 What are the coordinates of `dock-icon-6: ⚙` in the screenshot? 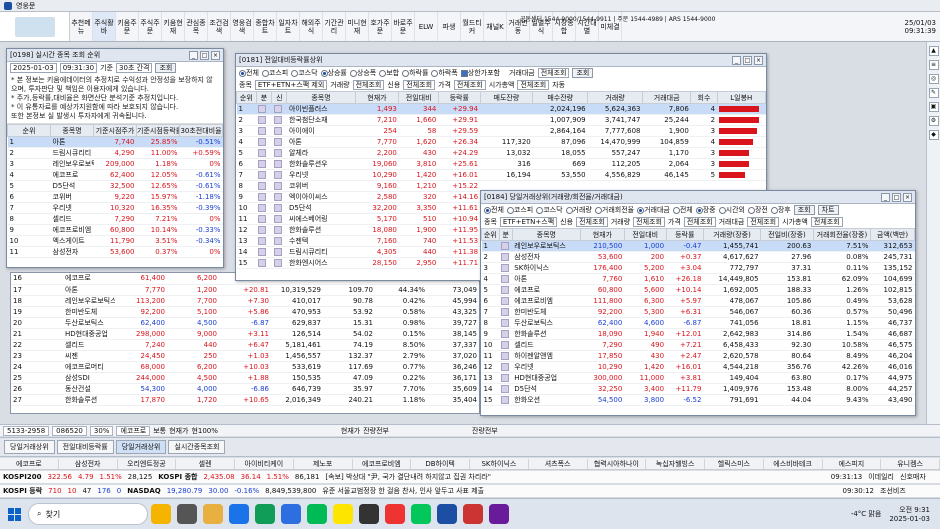 It's located at (933, 121).